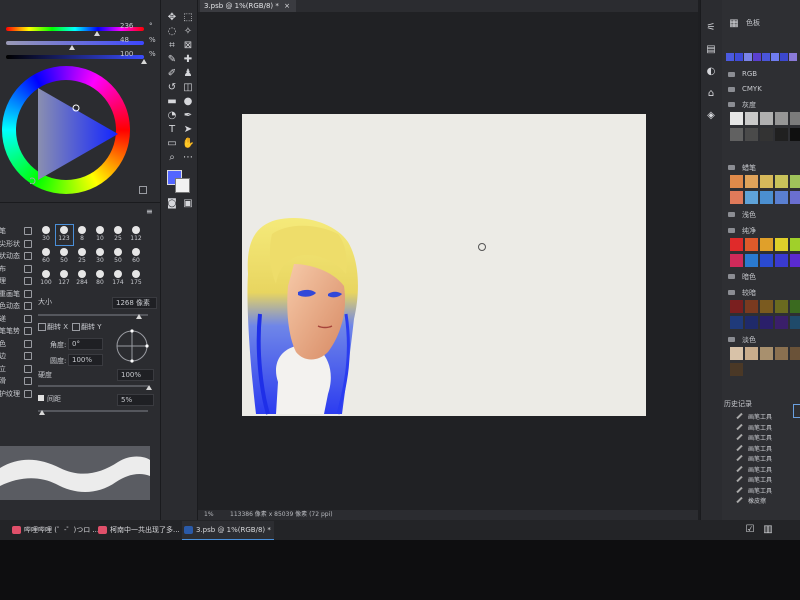 The image size is (800, 600). What do you see at coordinates (85, 360) in the screenshot?
I see `roundness-field: 100%` at bounding box center [85, 360].